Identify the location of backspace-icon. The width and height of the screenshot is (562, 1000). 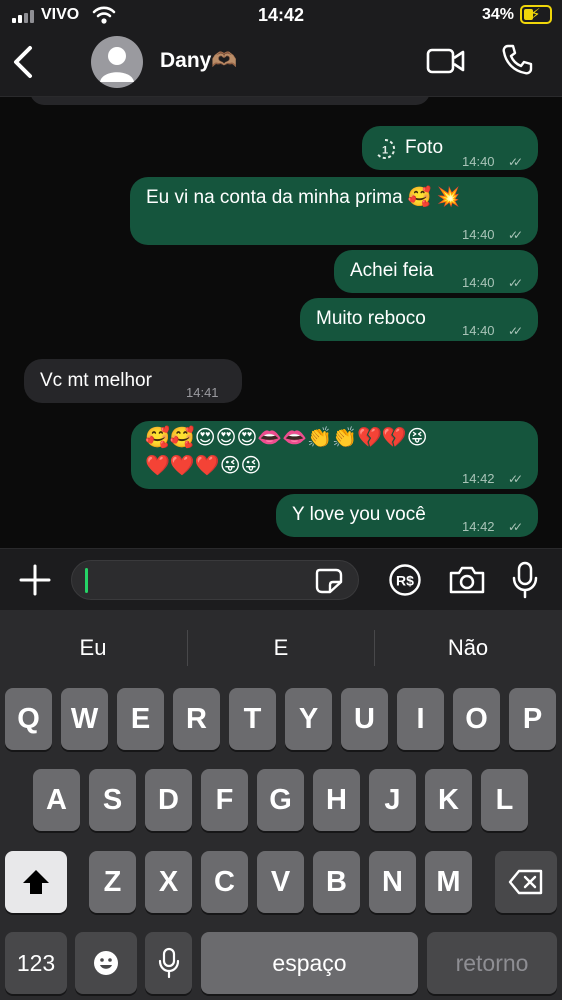
(525, 882).